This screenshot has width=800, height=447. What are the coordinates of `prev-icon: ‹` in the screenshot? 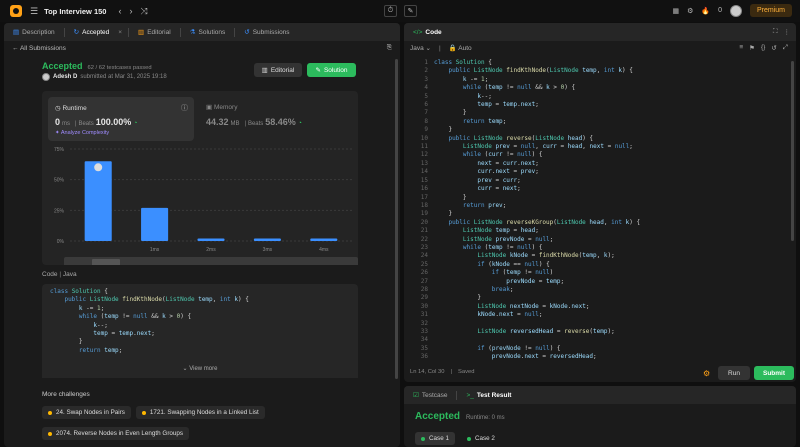 It's located at (119, 11).